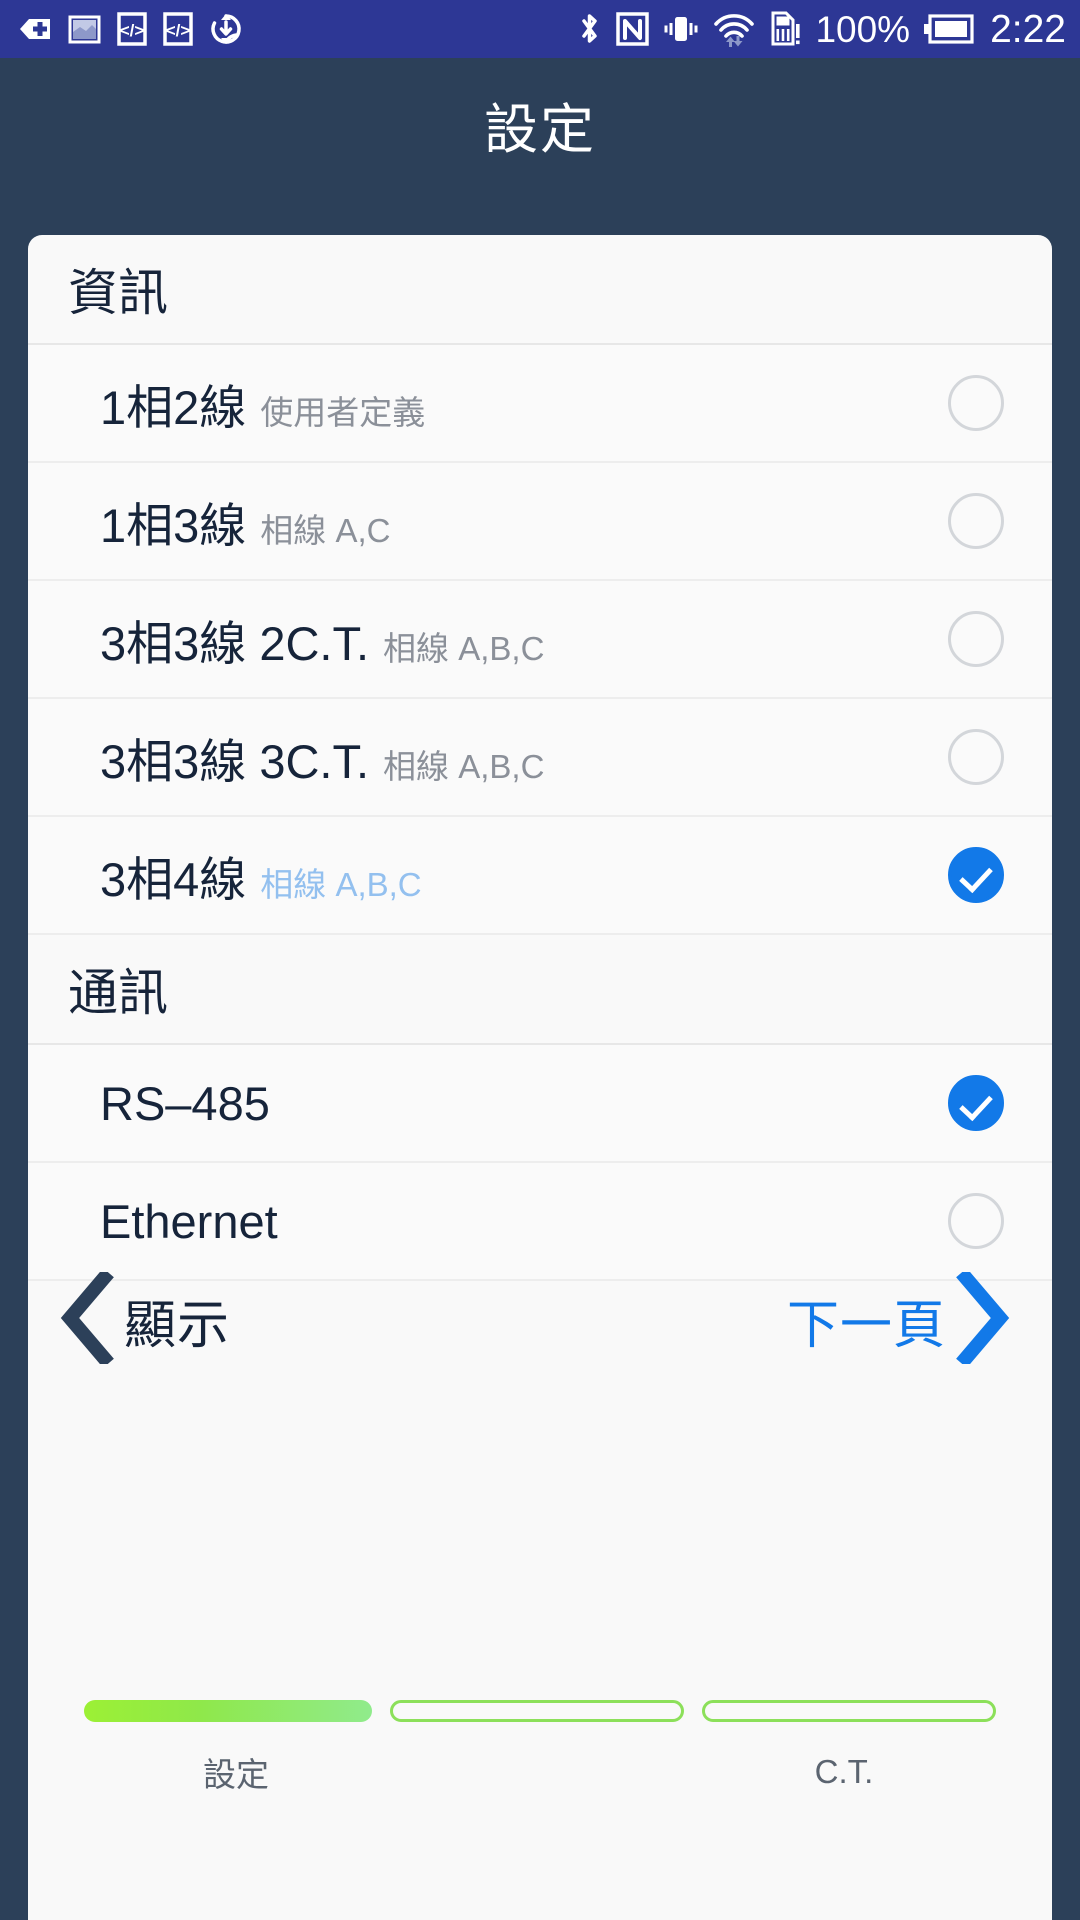 Image resolution: width=1080 pixels, height=1920 pixels. Describe the element at coordinates (35, 29) in the screenshot. I see `back-plus-icon` at that location.